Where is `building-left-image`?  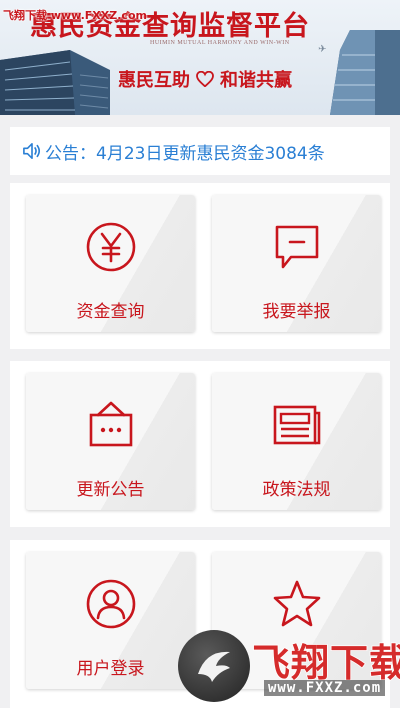 building-left-image is located at coordinates (55, 82).